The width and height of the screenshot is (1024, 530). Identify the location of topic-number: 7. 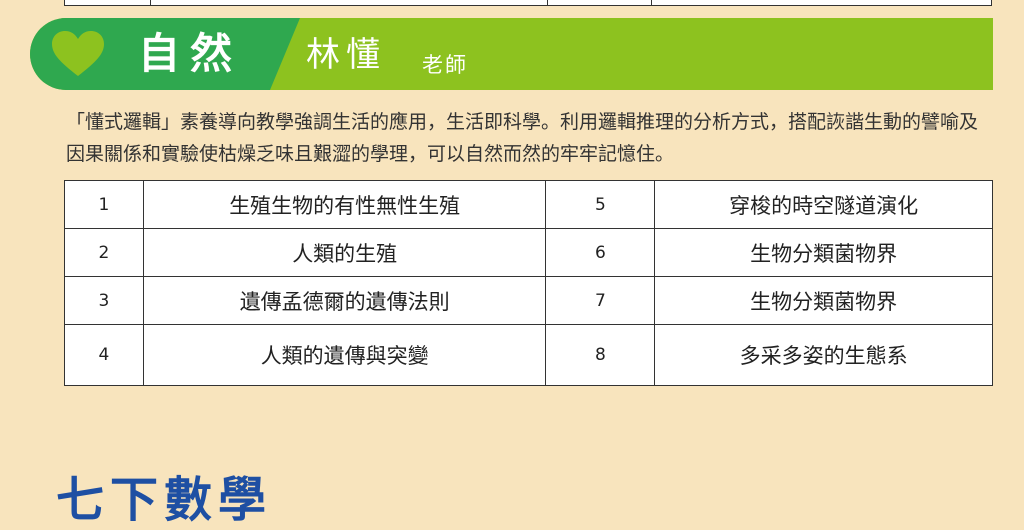
(600, 300).